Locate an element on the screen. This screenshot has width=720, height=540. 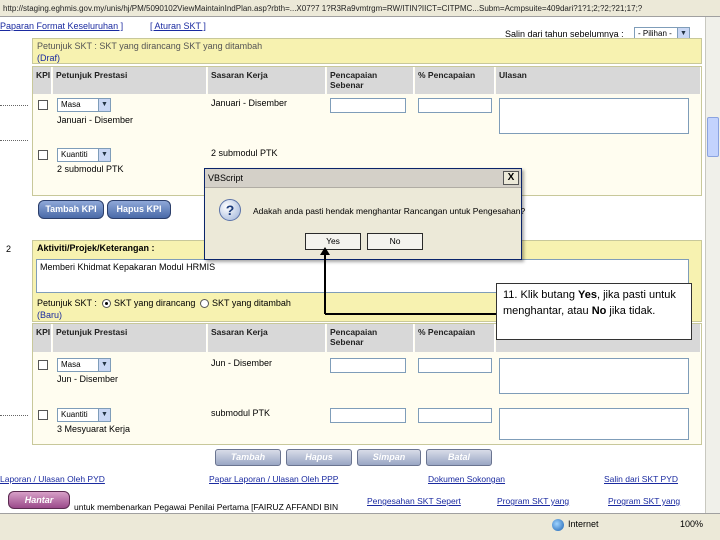
sasaran-text: Januari - Disember is located at coordinates (249, 103).